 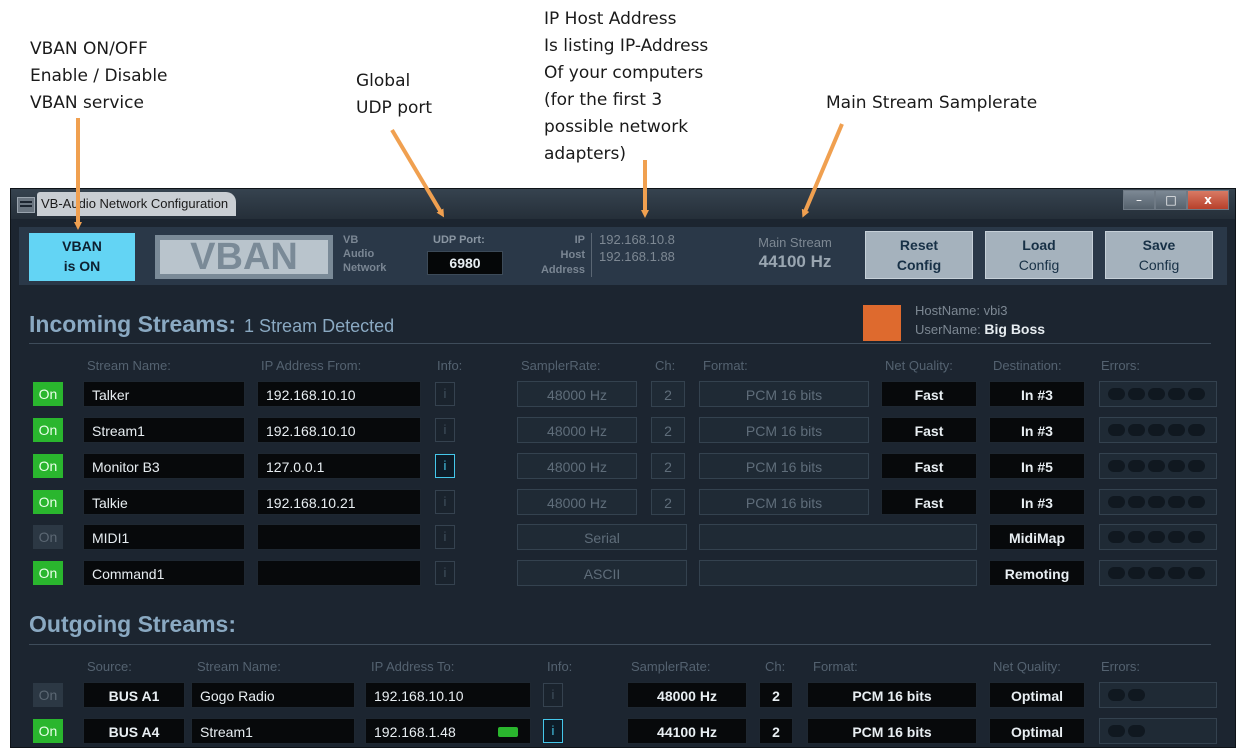 What do you see at coordinates (1037, 537) in the screenshot?
I see `destination-field: MidiMap` at bounding box center [1037, 537].